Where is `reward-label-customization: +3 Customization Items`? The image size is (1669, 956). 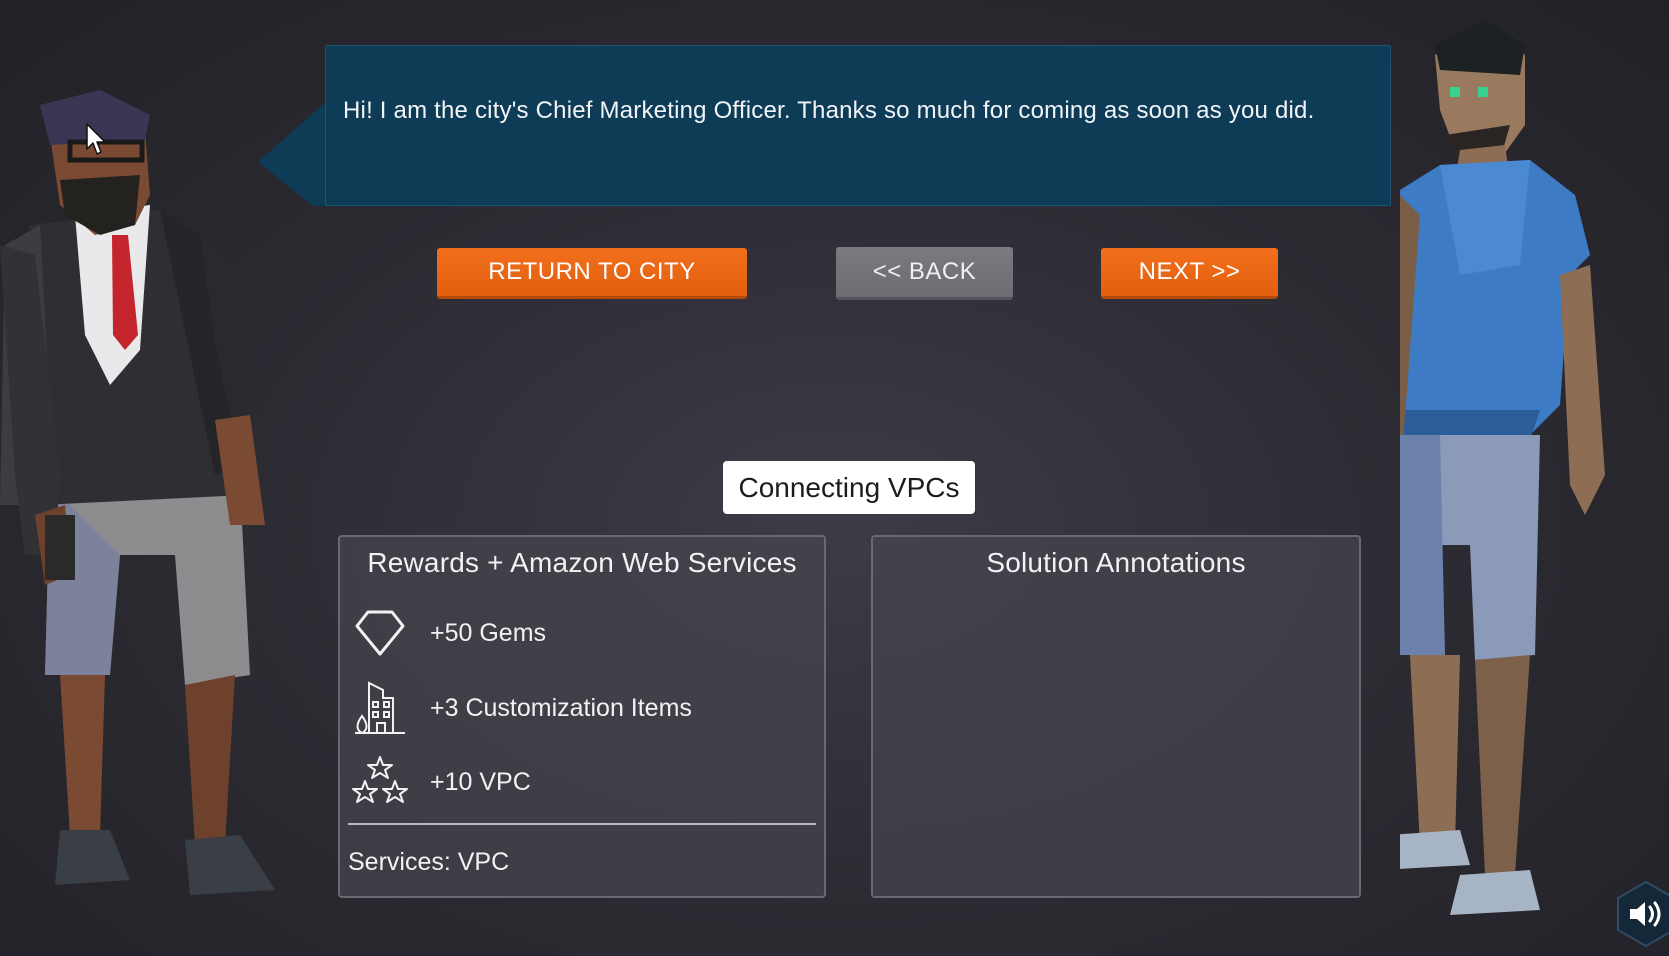
reward-label-customization: +3 Customization Items is located at coordinates (561, 707).